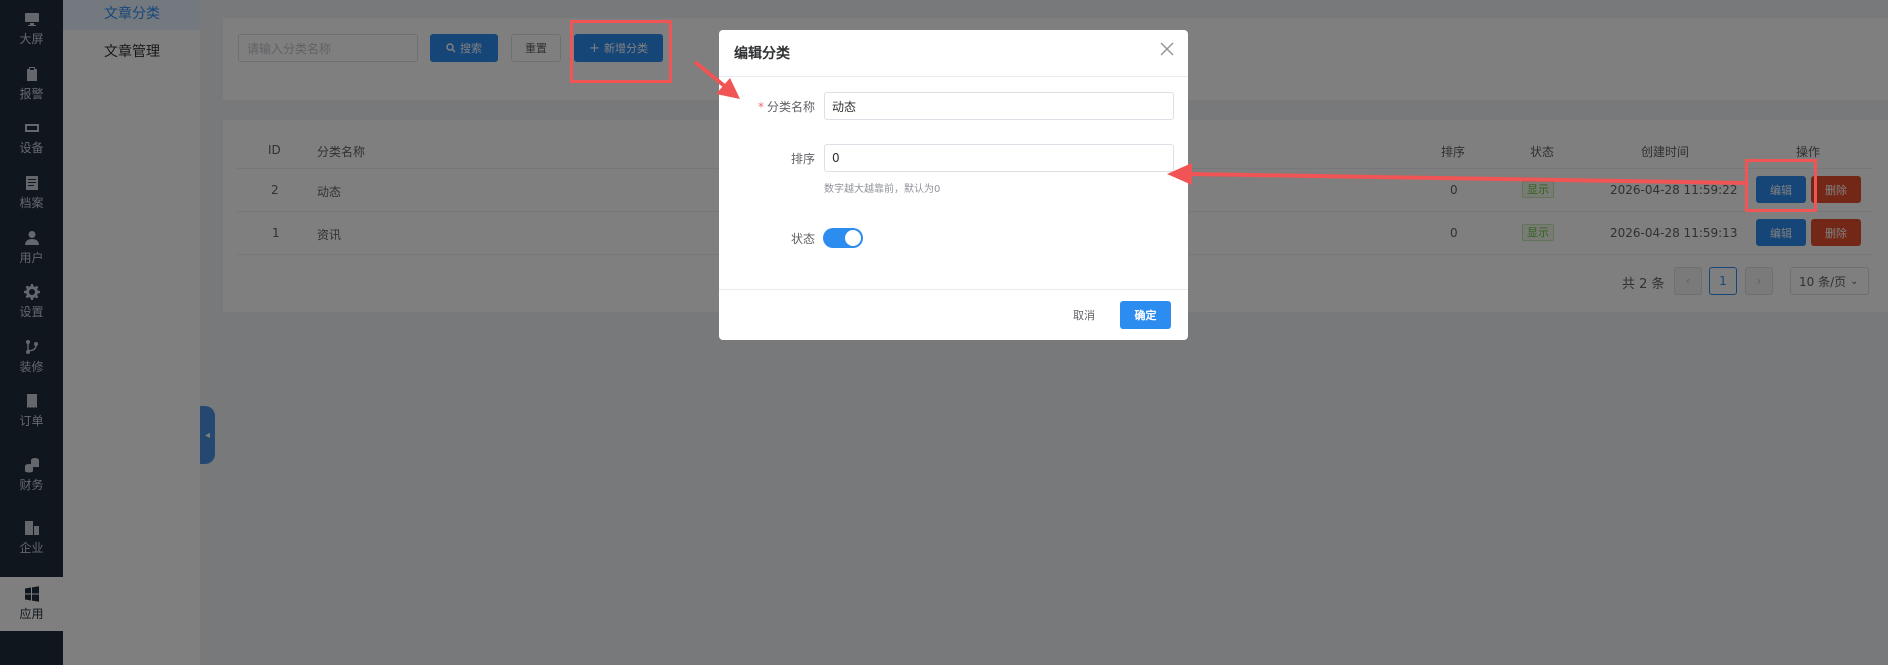  I want to click on required-mark: *, so click(760, 107).